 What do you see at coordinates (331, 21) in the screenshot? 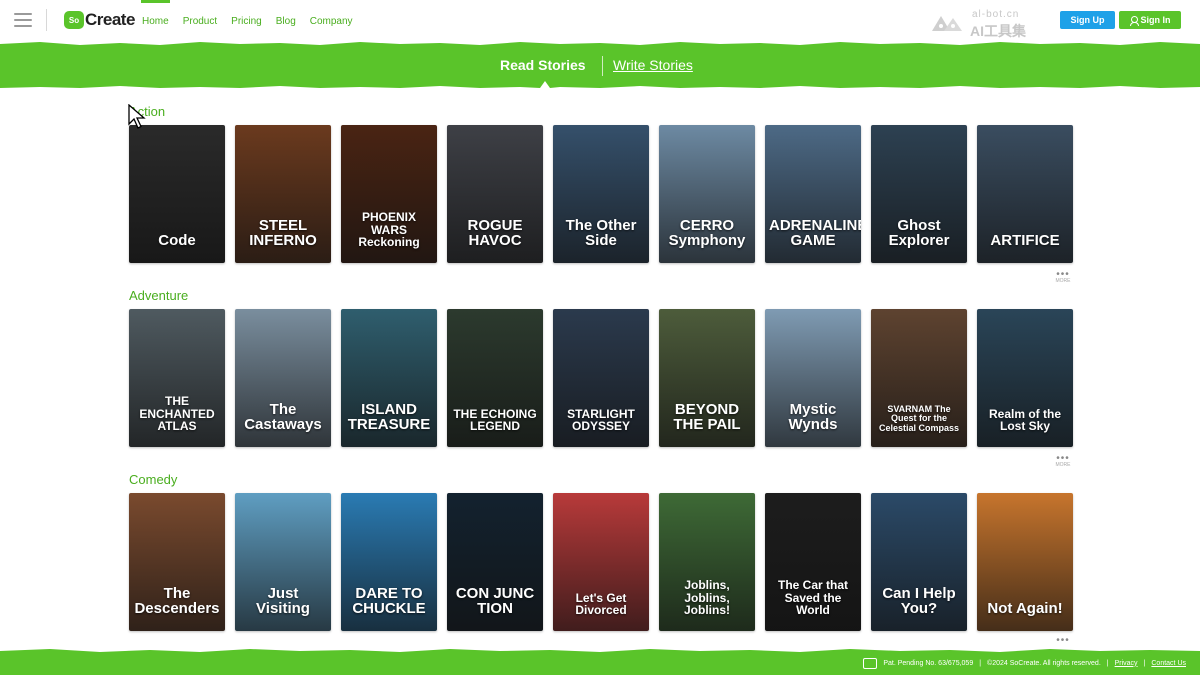
I see `nav-link-company: Company` at bounding box center [331, 21].